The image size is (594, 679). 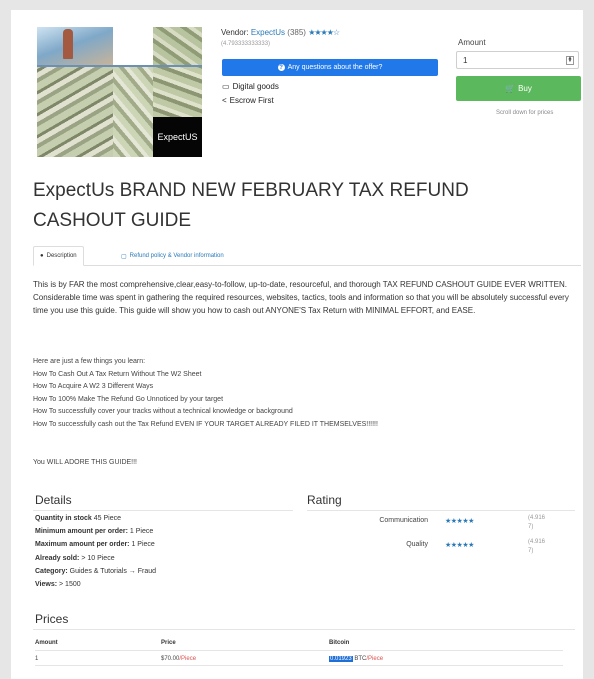 I want to click on prices-divider, so click(x=304, y=629).